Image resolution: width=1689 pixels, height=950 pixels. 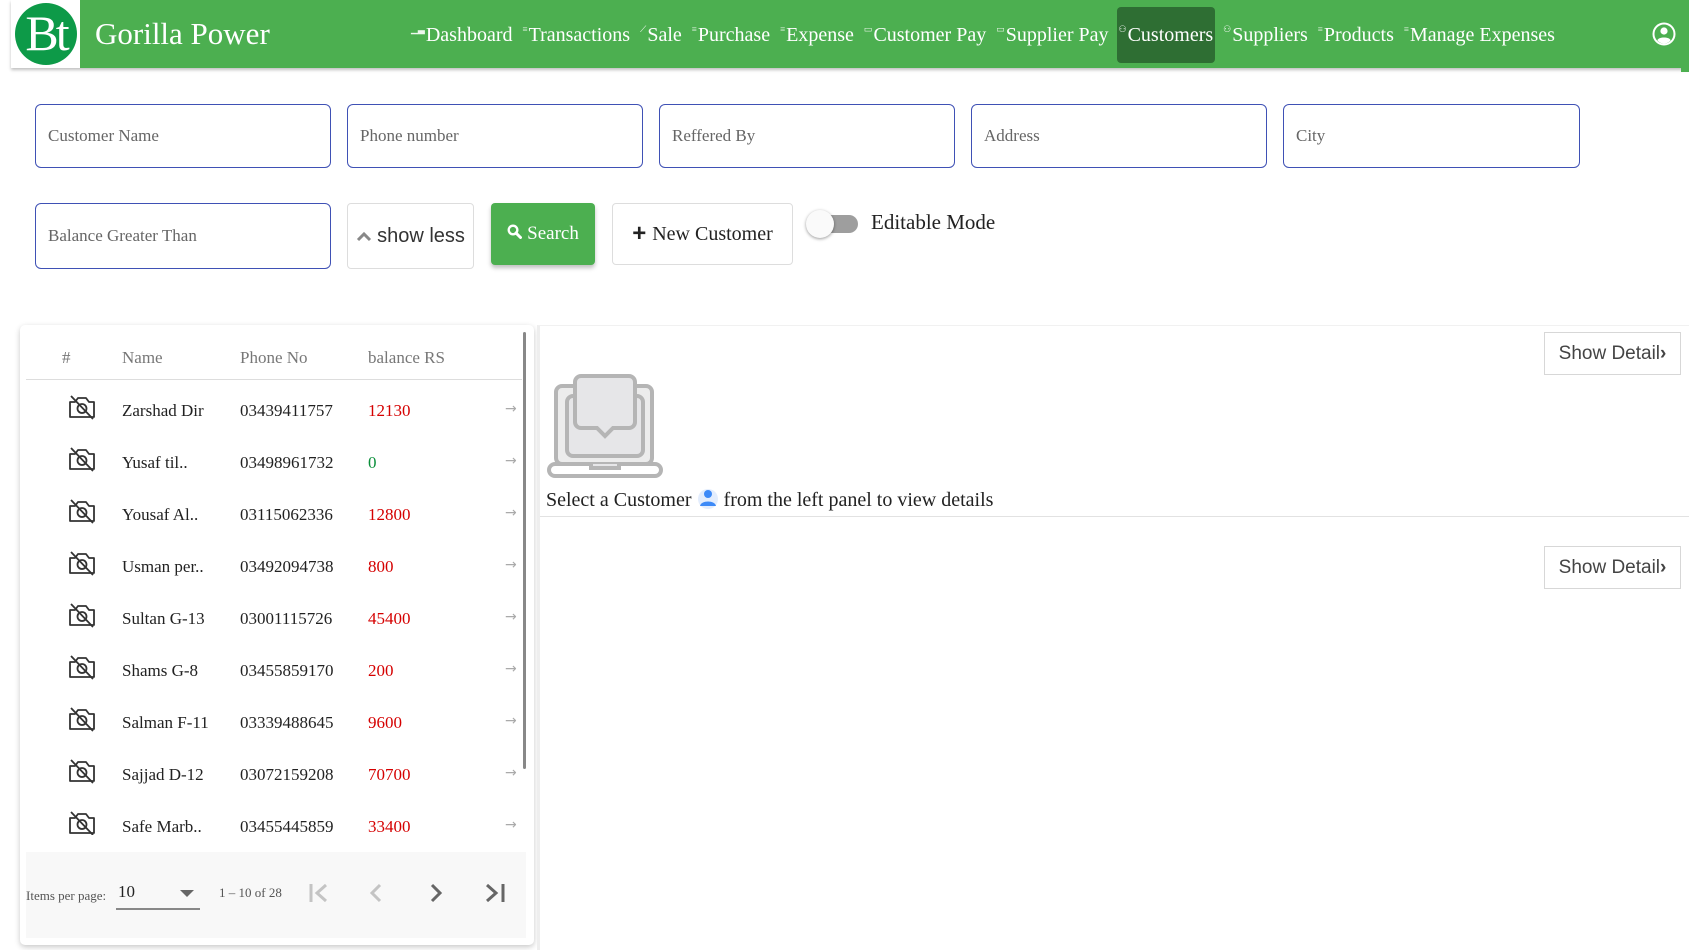 I want to click on last-page-button, so click(x=495, y=893).